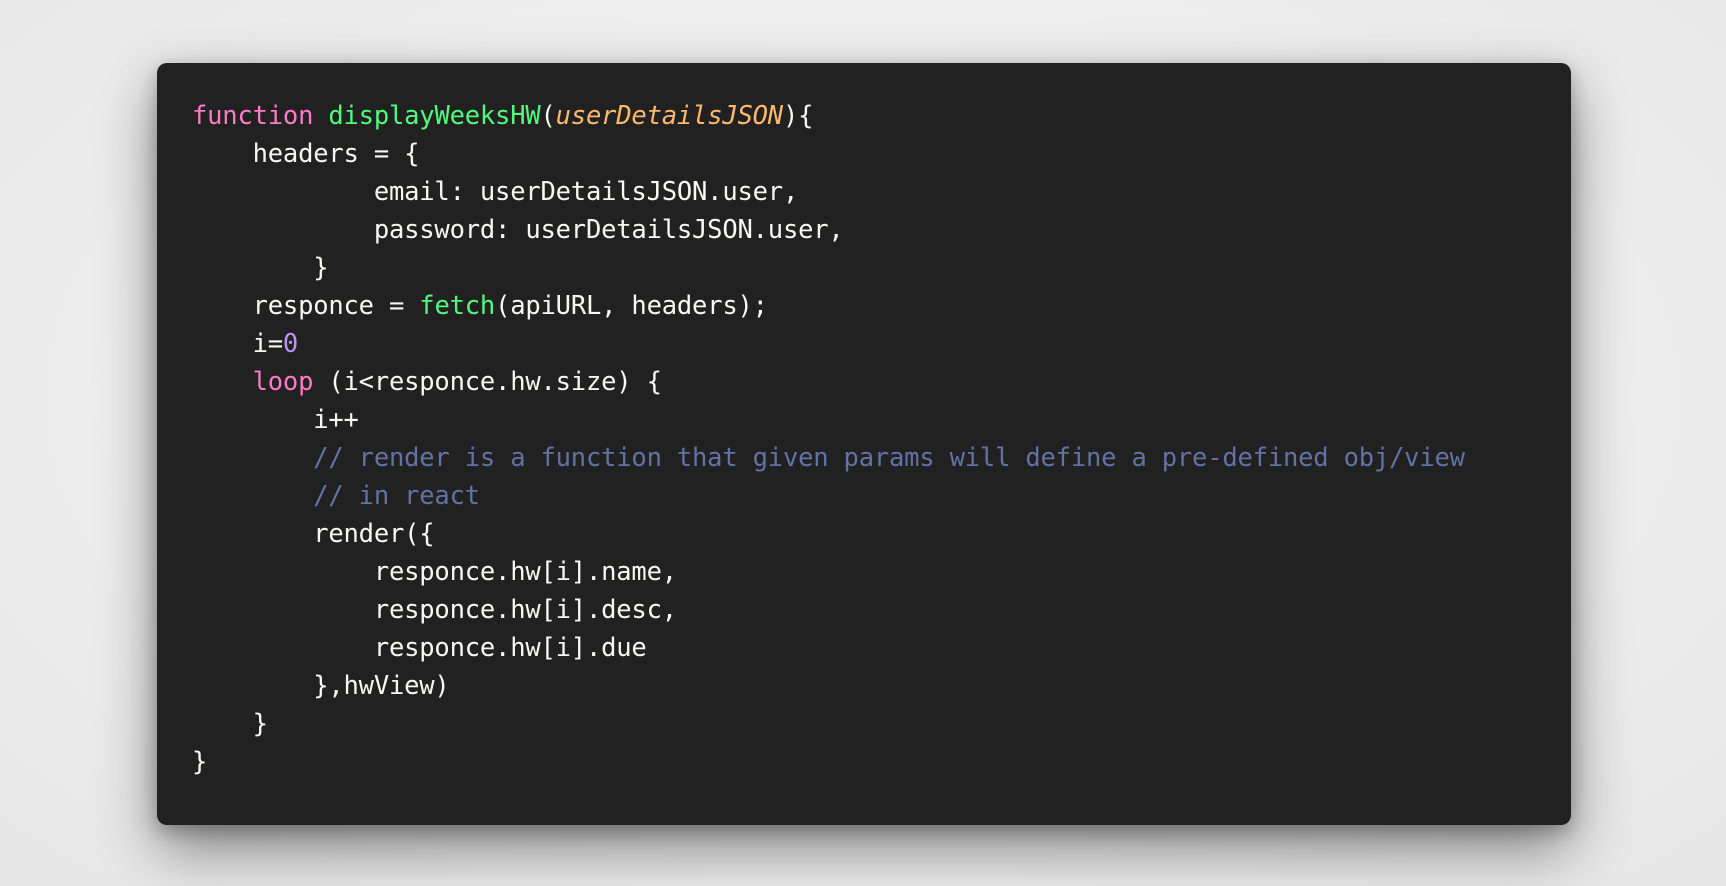 The image size is (1726, 886). What do you see at coordinates (396, 496) in the screenshot?
I see `code-comment: // in react` at bounding box center [396, 496].